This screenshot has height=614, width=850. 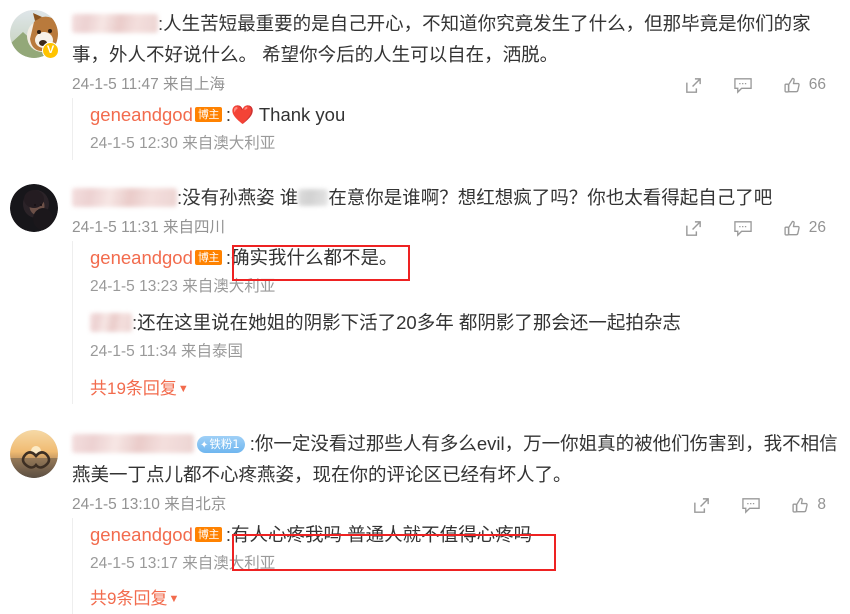 I want to click on comment-meta-row: 24-1-5 11:47 来自上海 66, so click(x=455, y=85).